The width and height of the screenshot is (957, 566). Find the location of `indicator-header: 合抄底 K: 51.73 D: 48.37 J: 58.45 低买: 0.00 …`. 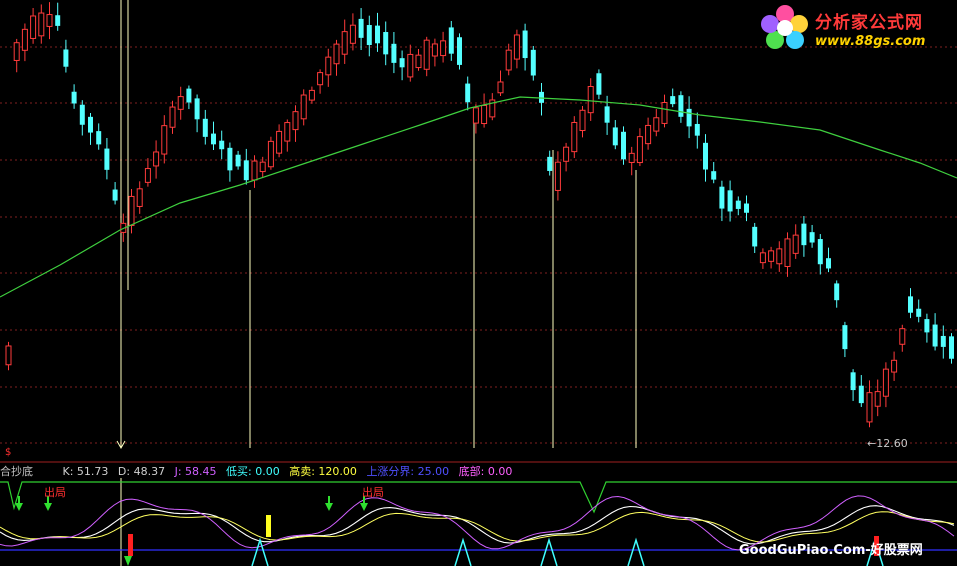

indicator-header: 合抄底 K: 51.73 D: 48.37 J: 58.45 低买: 0.00 … is located at coordinates (259, 470).